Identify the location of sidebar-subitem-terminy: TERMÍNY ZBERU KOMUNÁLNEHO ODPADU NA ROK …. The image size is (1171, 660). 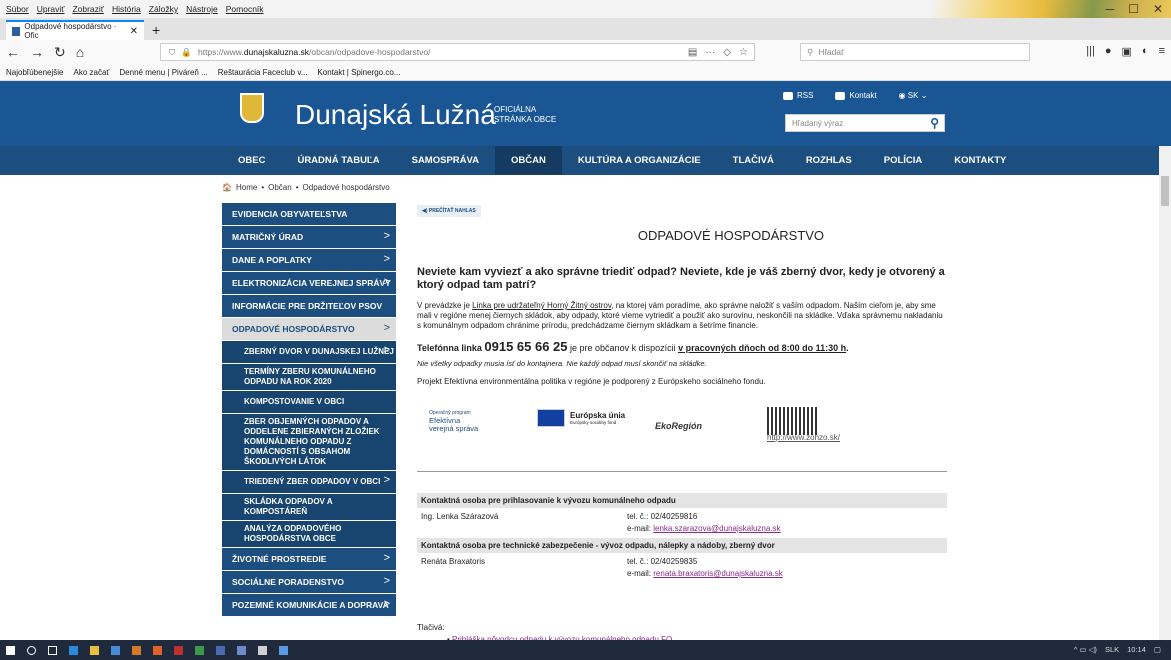
(309, 377).